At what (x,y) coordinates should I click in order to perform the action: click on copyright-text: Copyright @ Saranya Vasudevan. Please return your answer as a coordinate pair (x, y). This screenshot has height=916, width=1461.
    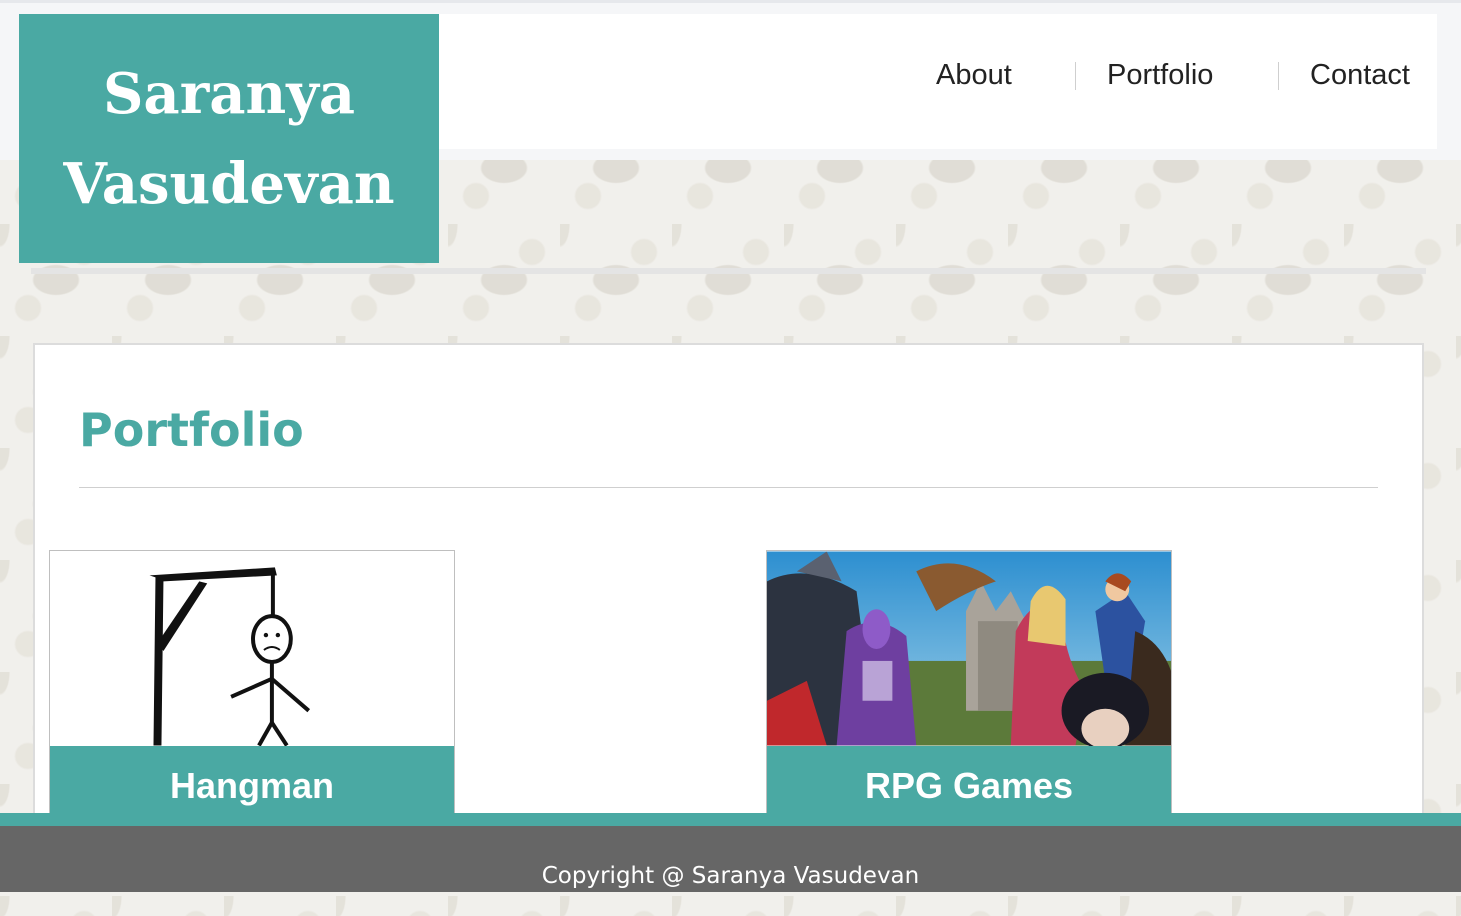
    Looking at the image, I should click on (730, 876).